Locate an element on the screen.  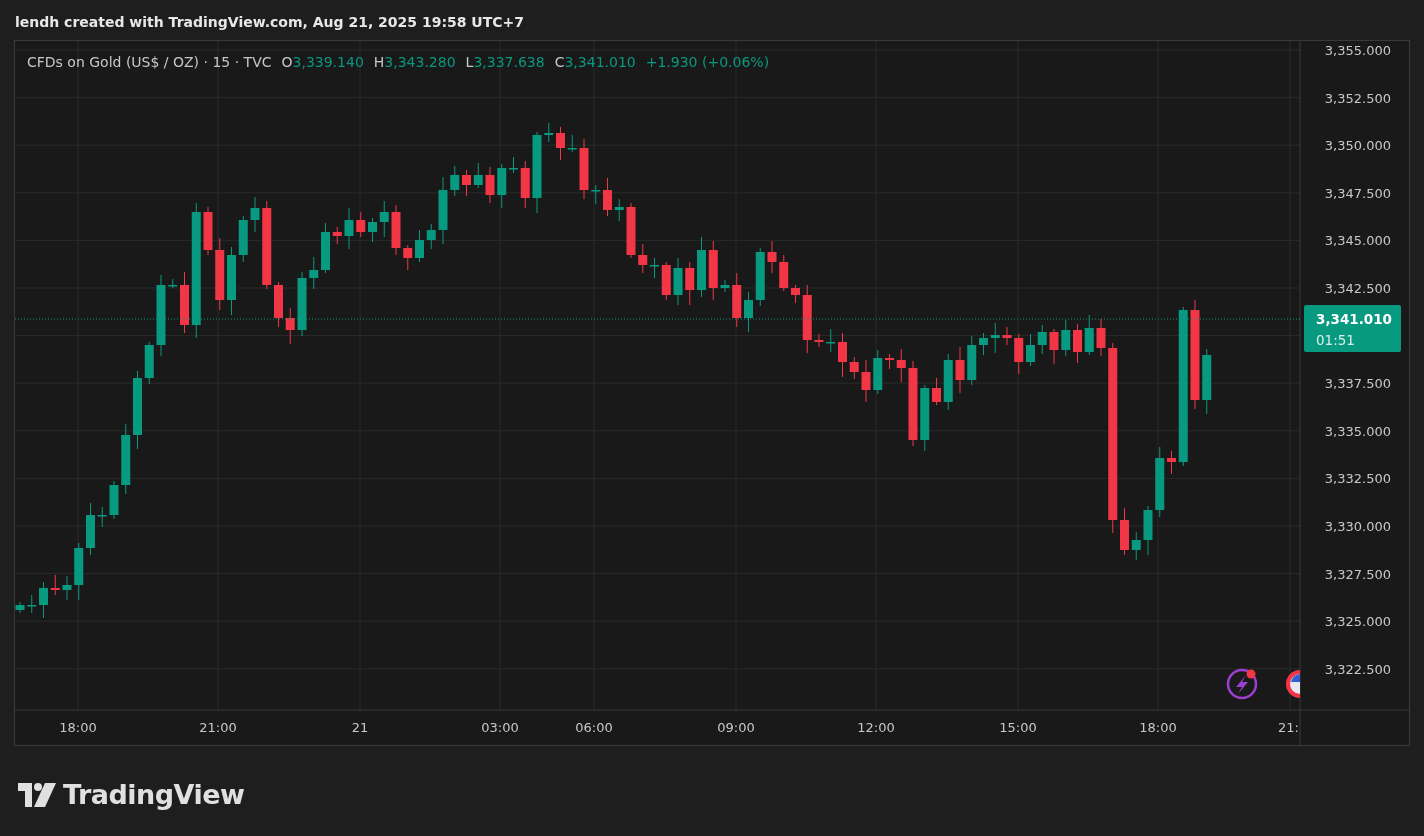
time-axis-label: 18:00 is located at coordinates (1158, 727).